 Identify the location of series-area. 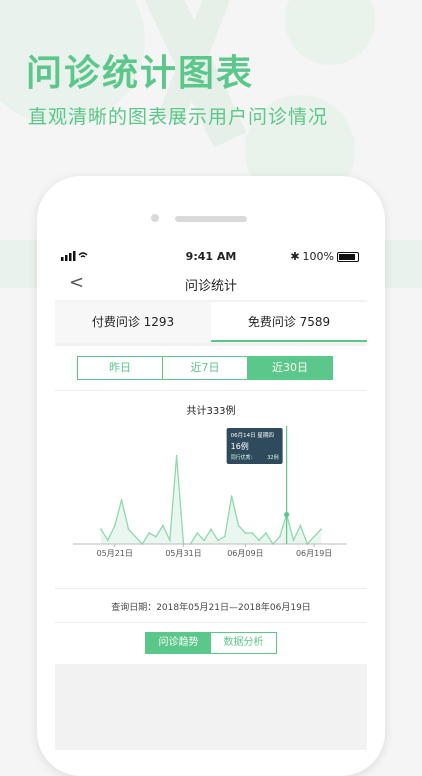
(211, 499).